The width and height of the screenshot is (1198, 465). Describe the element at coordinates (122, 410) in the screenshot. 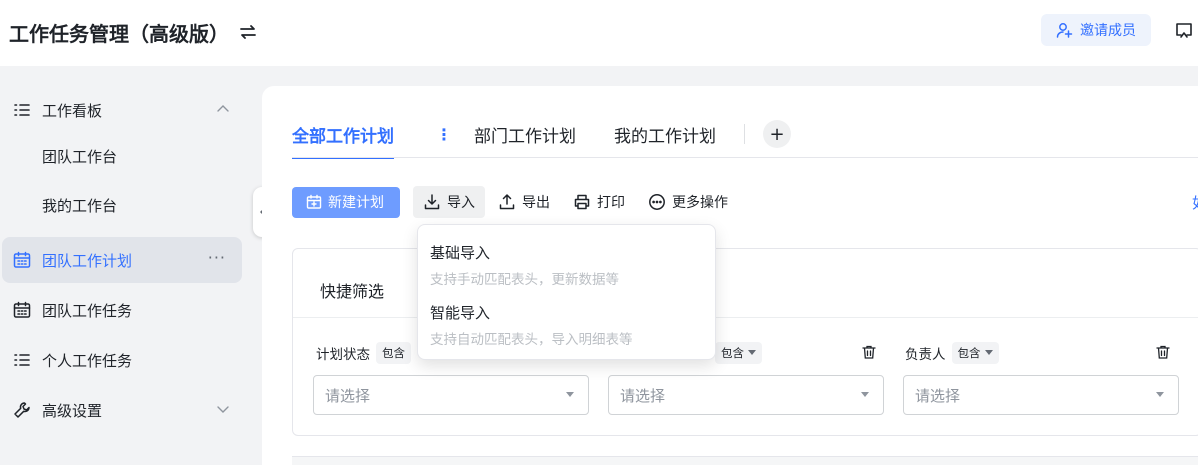

I see `sidebar-item-advanced-settings: 高级设置` at that location.